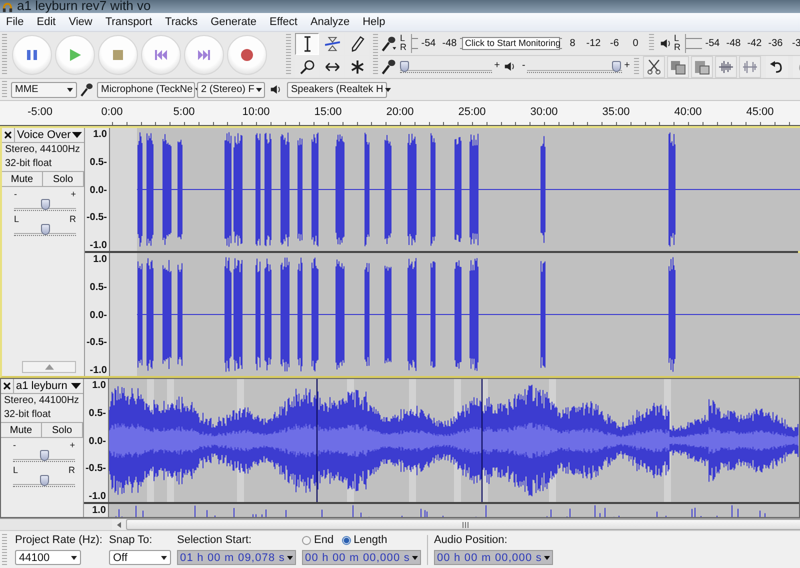  I want to click on pause-icon, so click(32, 55).